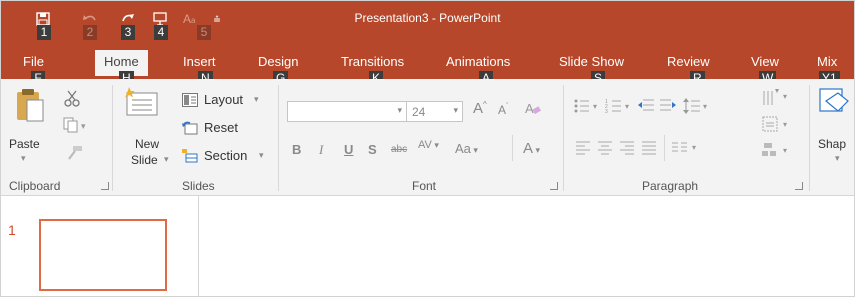 The height and width of the screenshot is (297, 855). I want to click on shapes-button-label: Shap, so click(832, 144).